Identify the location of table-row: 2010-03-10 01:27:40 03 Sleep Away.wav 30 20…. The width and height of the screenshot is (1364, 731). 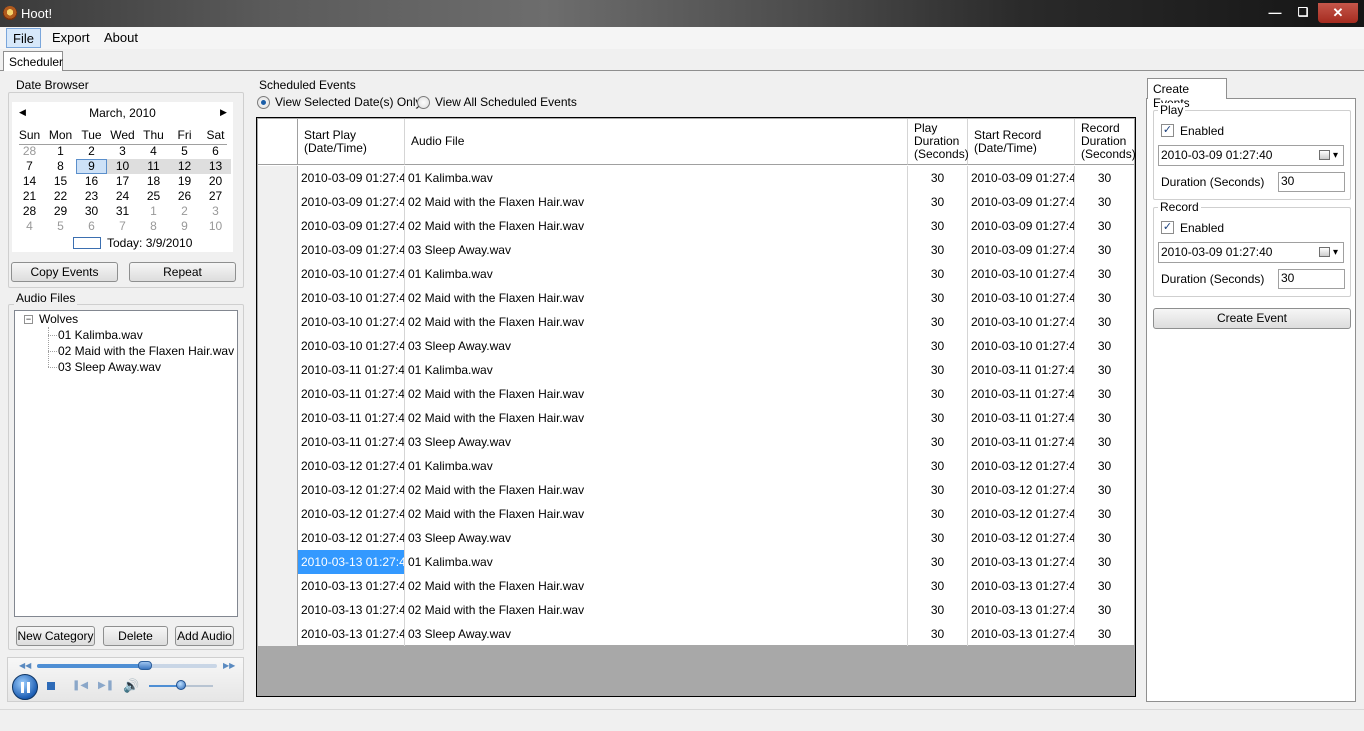
(696, 346).